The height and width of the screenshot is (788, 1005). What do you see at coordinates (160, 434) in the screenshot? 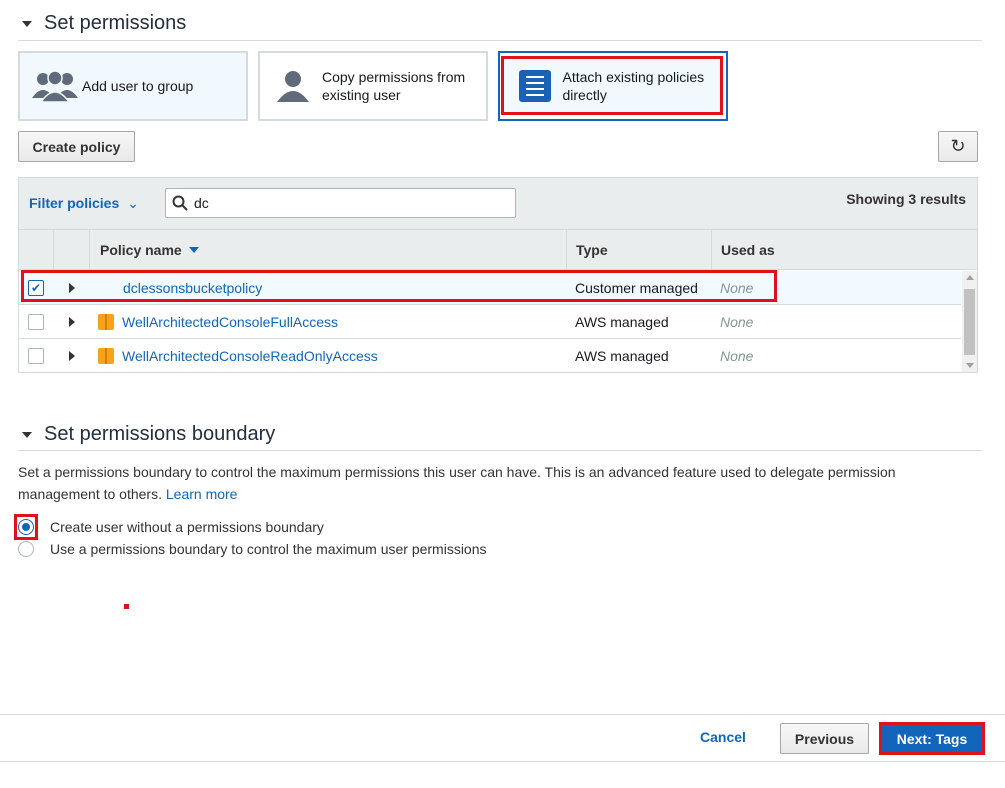
I see `section-title: Set permissions boundary` at bounding box center [160, 434].